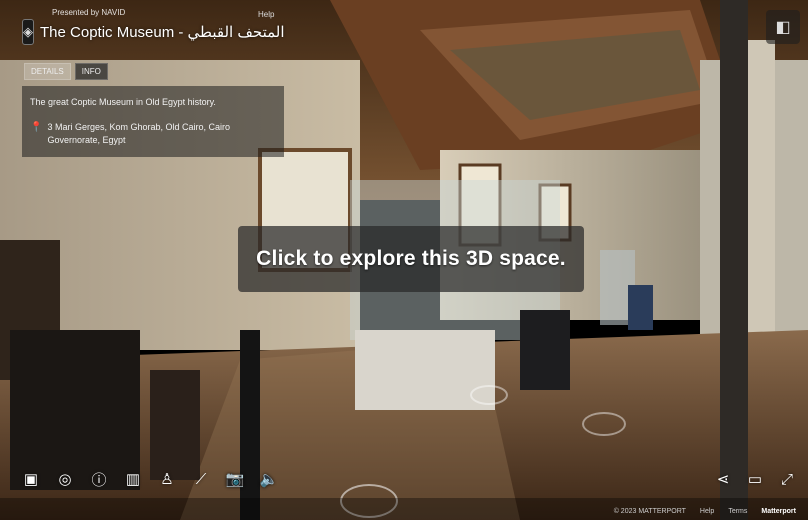 The width and height of the screenshot is (808, 520). Describe the element at coordinates (266, 14) in the screenshot. I see `help-link: Help` at that location.